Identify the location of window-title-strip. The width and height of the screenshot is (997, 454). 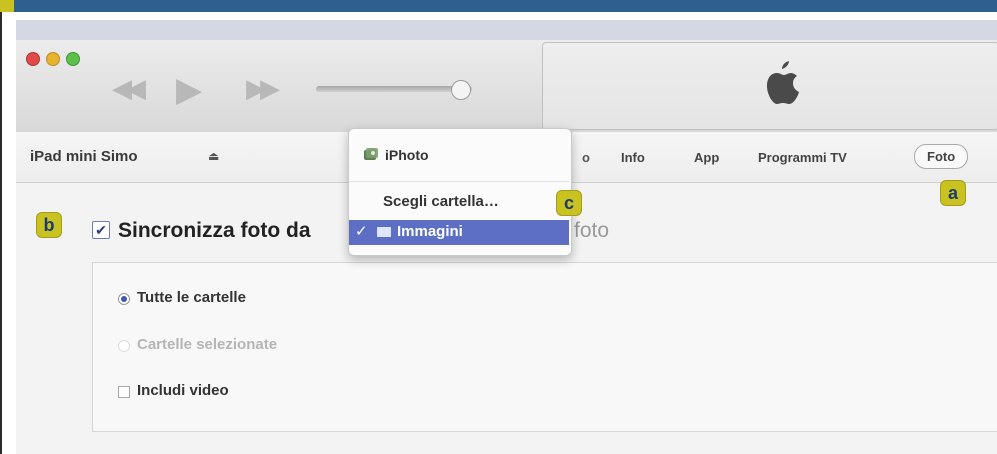
(506, 30).